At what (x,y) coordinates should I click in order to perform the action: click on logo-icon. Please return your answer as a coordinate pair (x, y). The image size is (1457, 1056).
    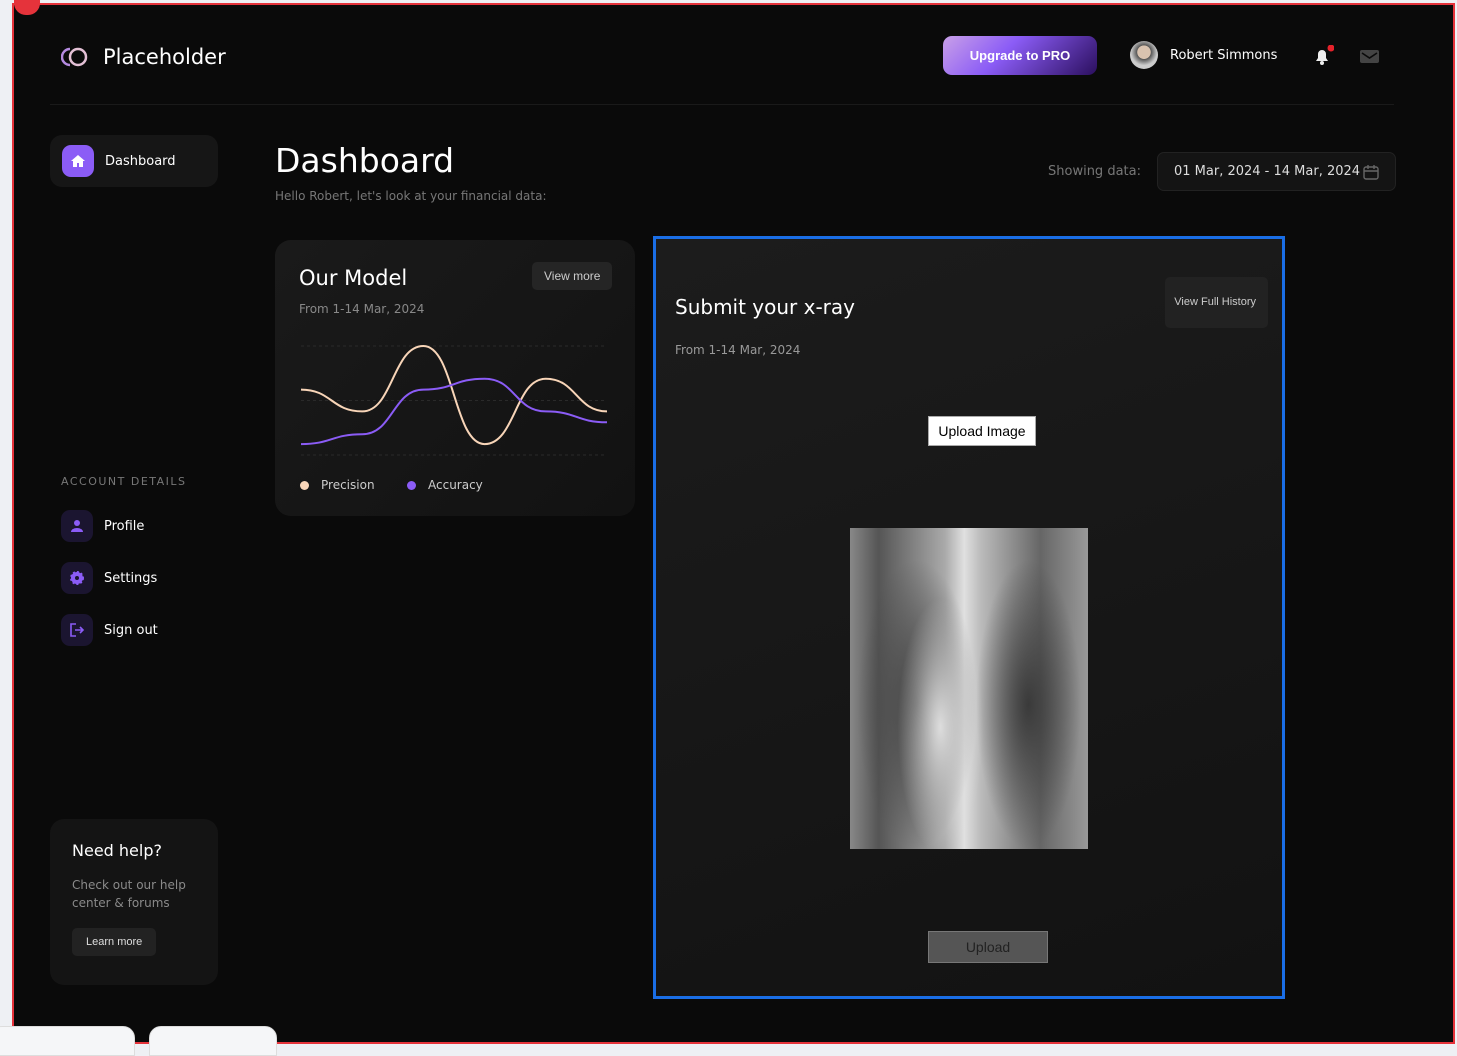
    Looking at the image, I should click on (74, 57).